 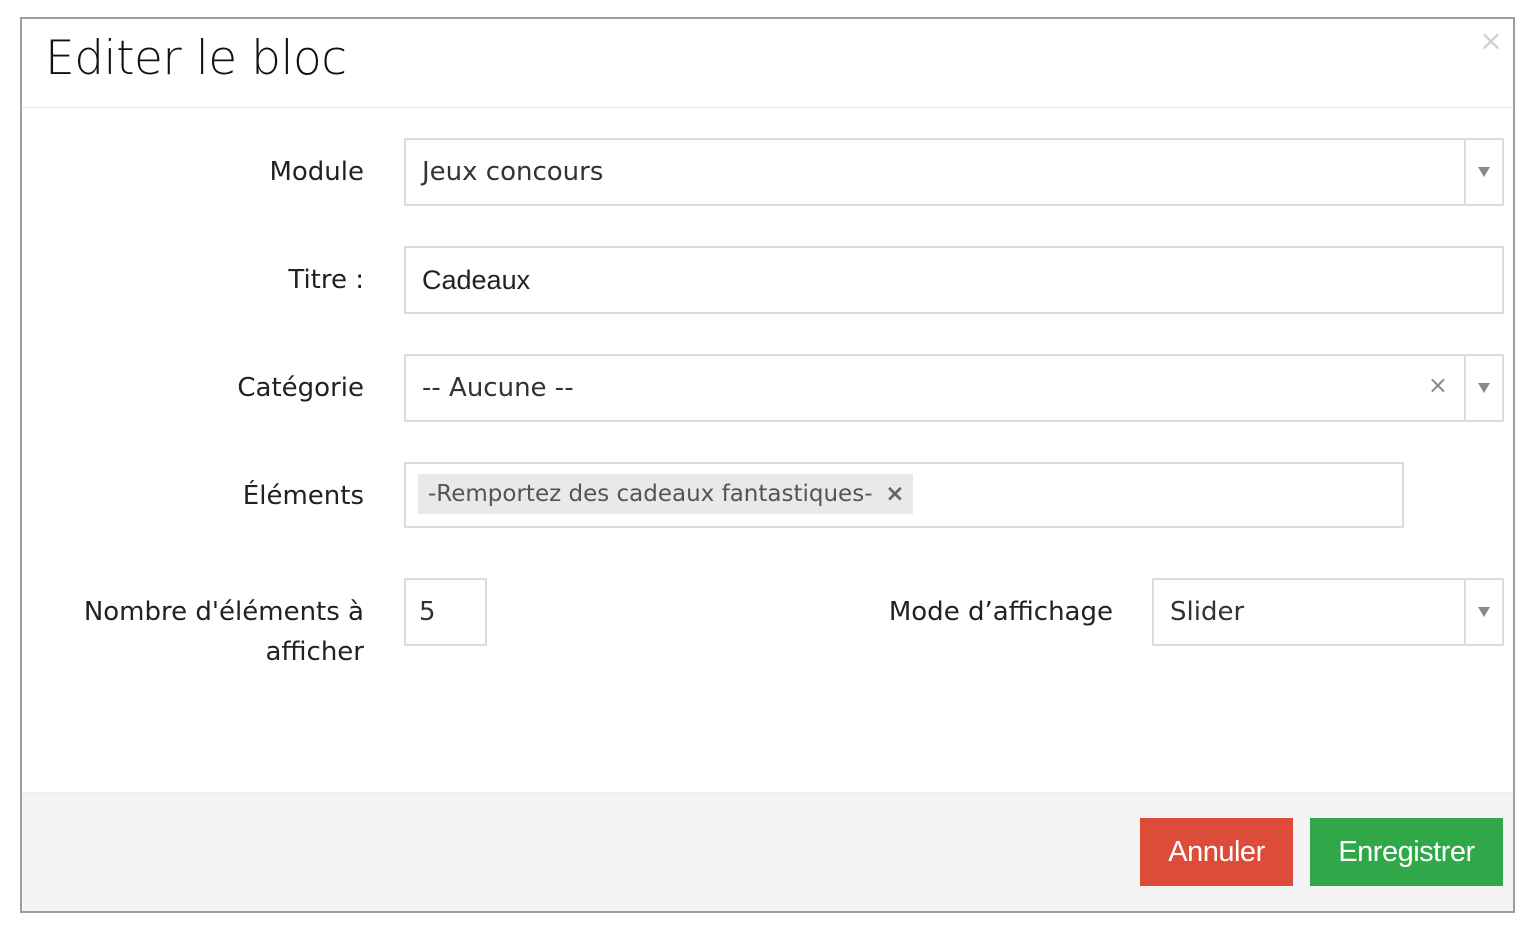 What do you see at coordinates (650, 494) in the screenshot?
I see `element-tag-label: -Remportez des cadeaux fantastiques-` at bounding box center [650, 494].